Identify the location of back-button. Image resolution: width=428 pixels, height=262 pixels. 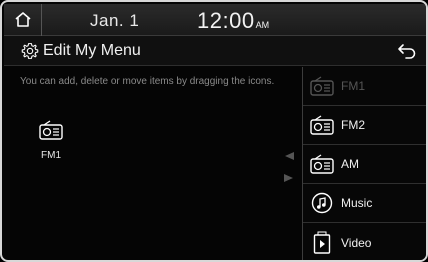
(407, 51).